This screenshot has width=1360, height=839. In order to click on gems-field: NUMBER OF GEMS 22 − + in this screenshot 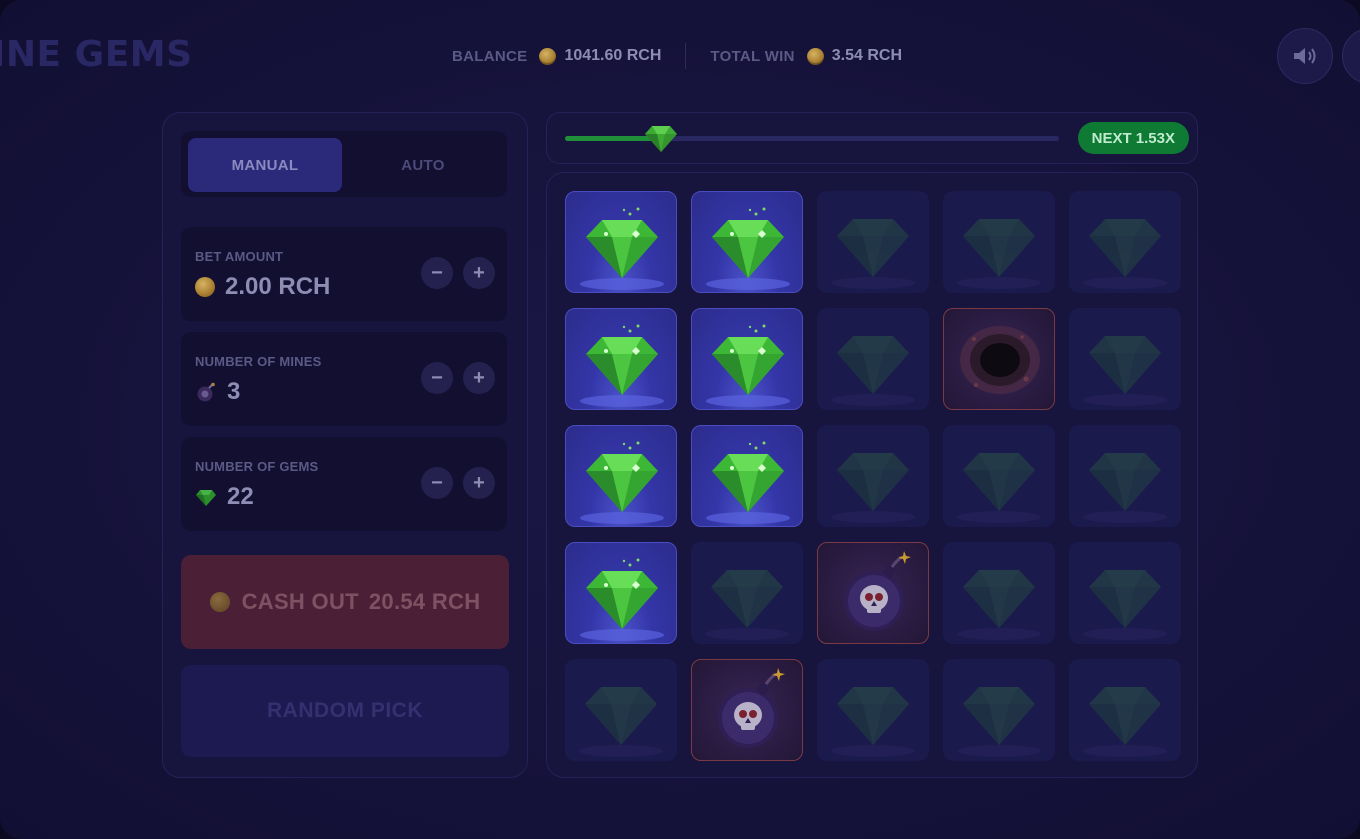, I will do `click(344, 484)`.